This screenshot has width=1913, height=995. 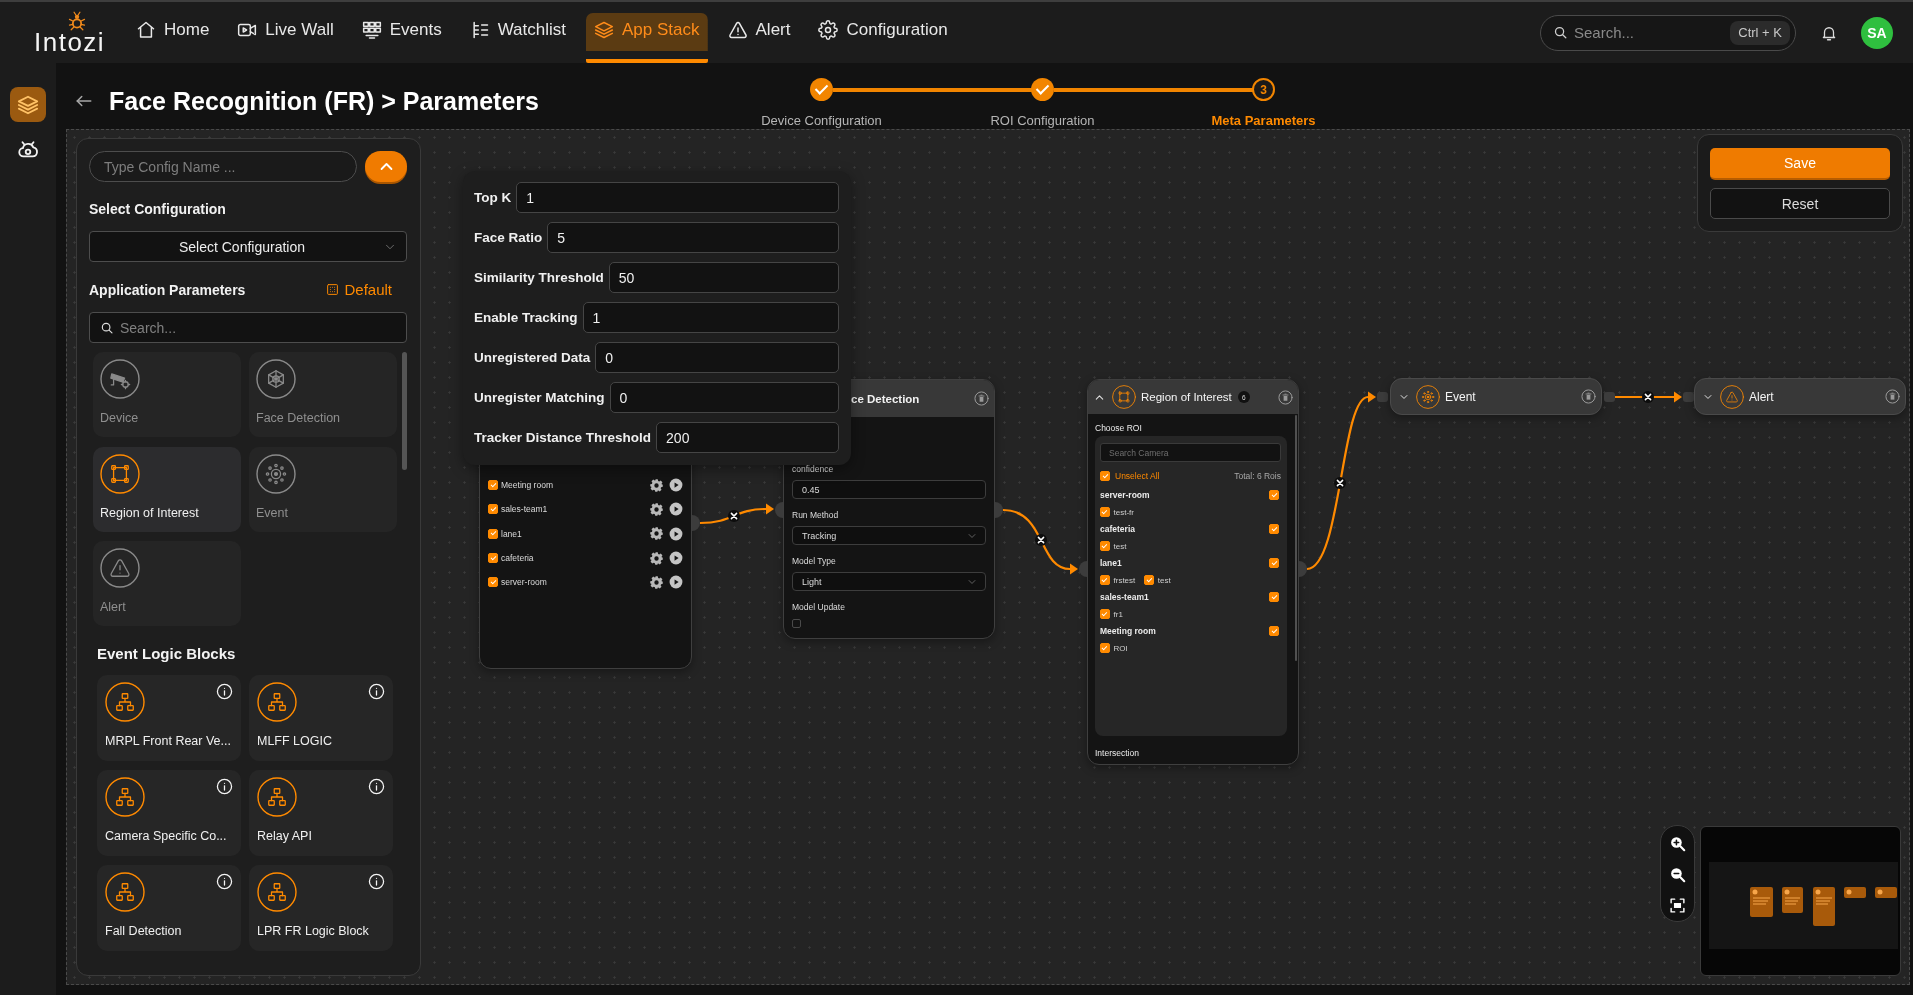 What do you see at coordinates (747, 437) in the screenshot?
I see `input-field: 200` at bounding box center [747, 437].